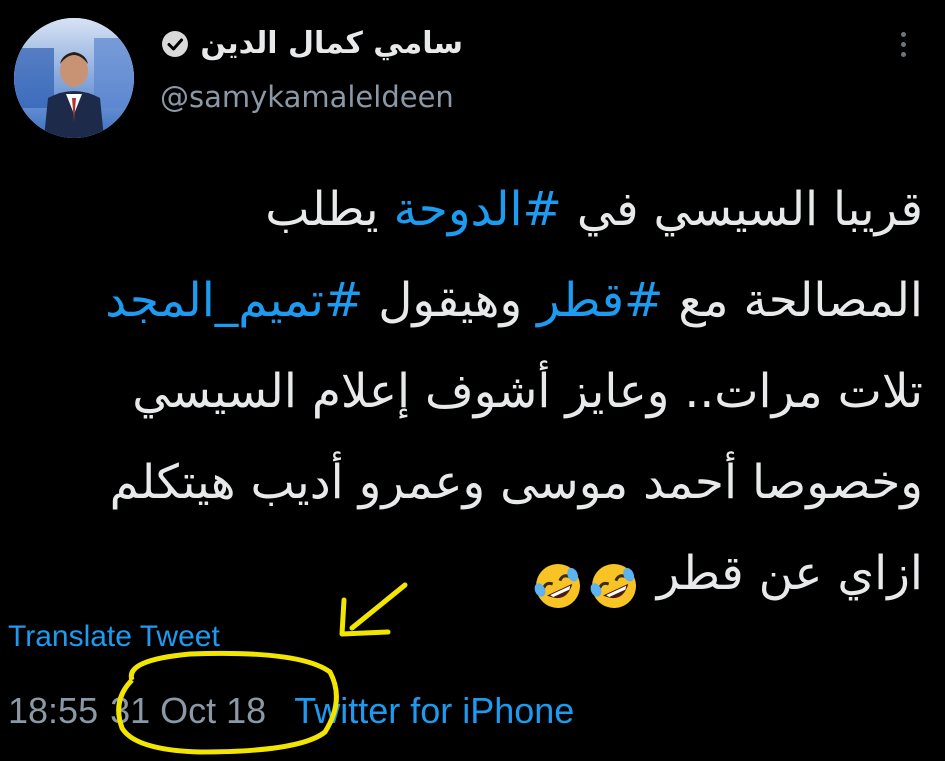 This screenshot has height=761, width=945. I want to click on tweet-text-line: تلات مرات.. وعايز أشوف إعلام السيسي, so click(473, 391).